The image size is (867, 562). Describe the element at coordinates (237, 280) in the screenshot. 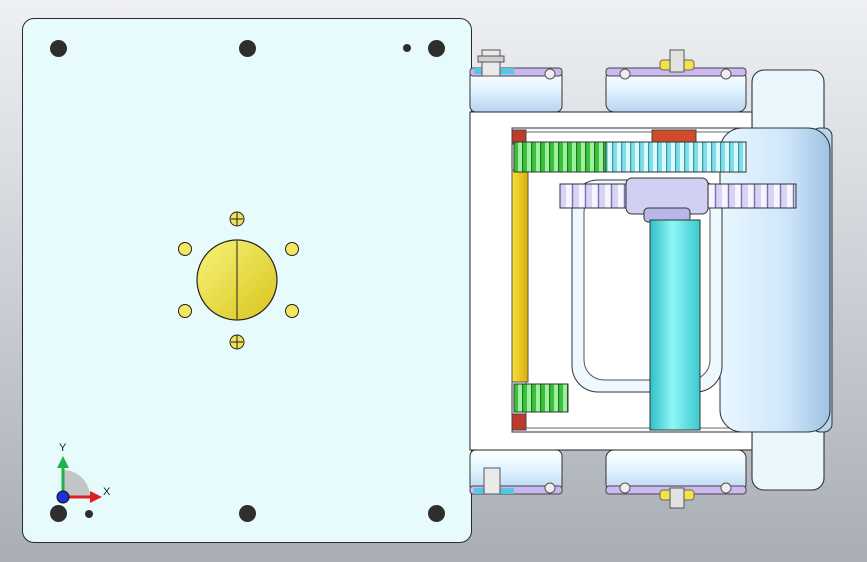

I see `center-hub` at that location.